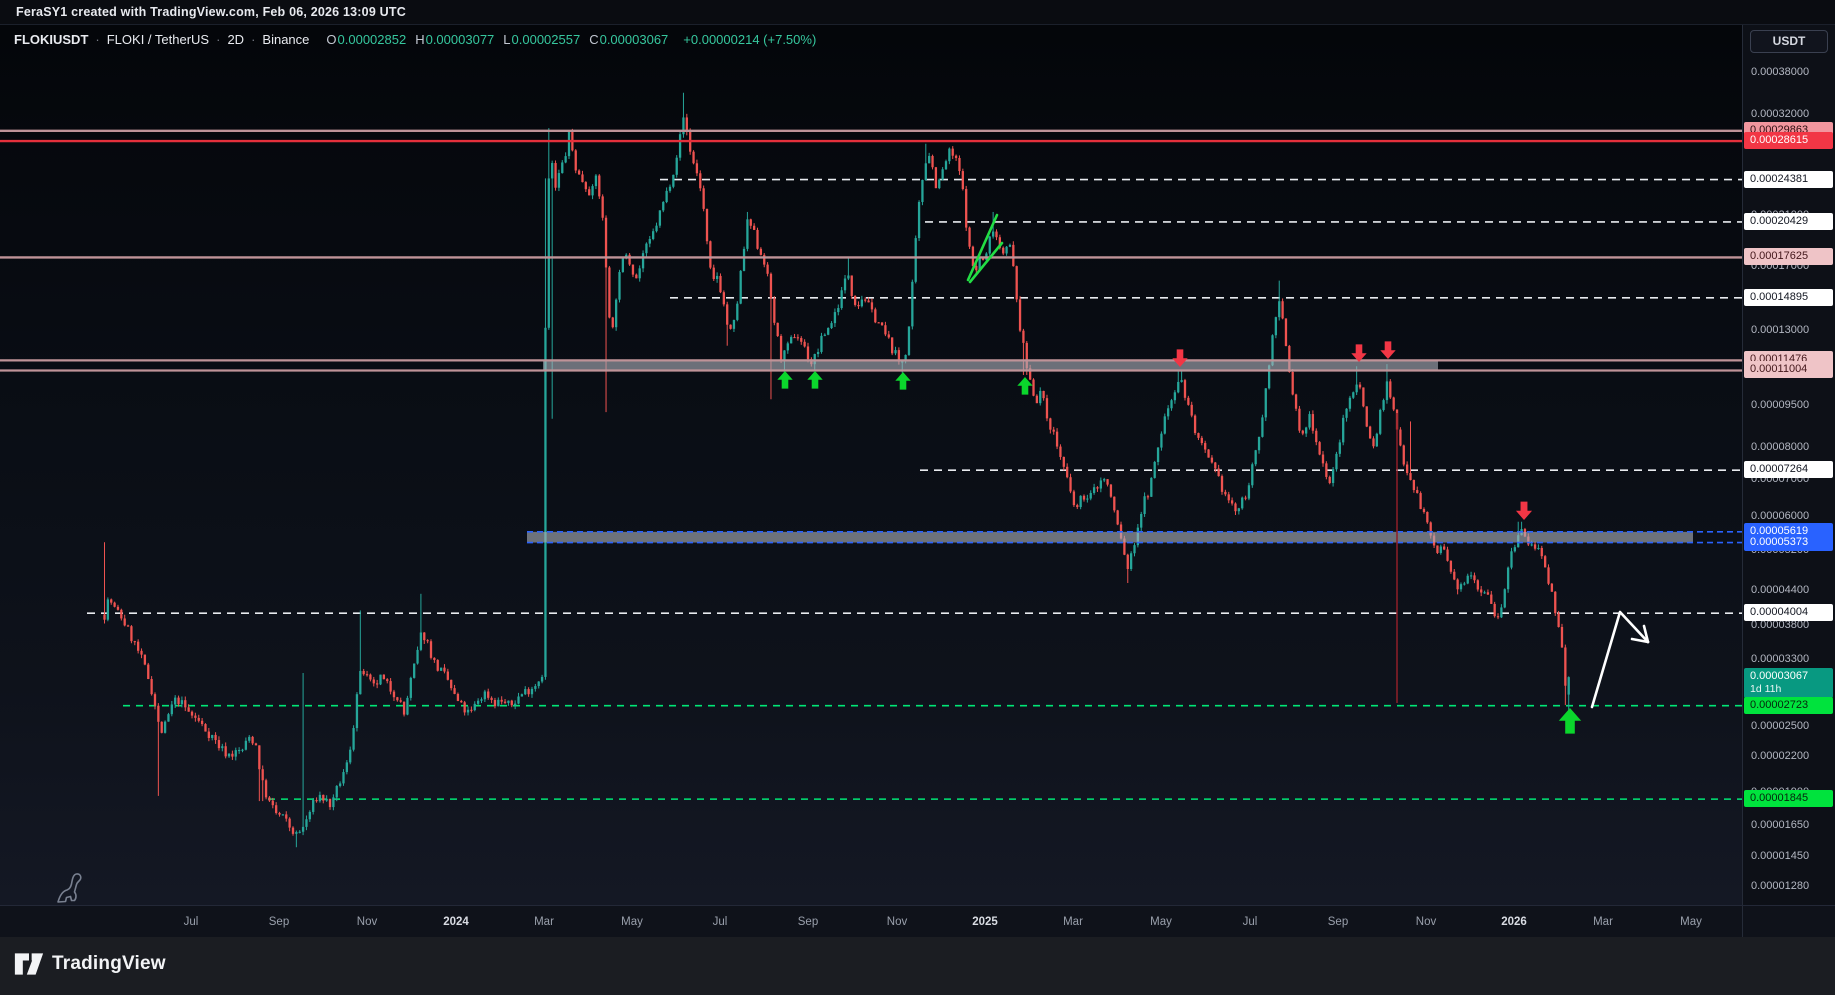 The image size is (1835, 995). I want to click on time-label: 2025, so click(985, 922).